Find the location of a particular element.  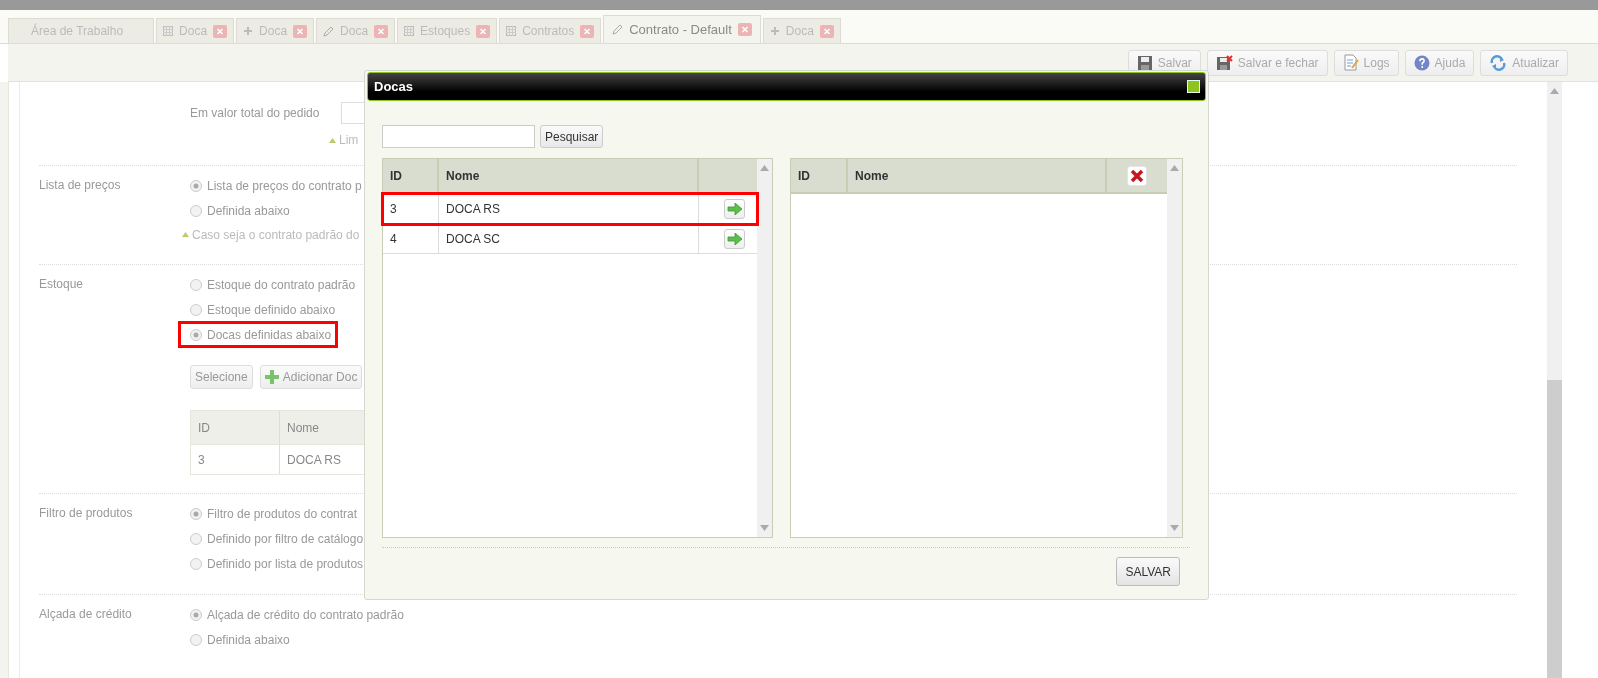

table-row: 3 DOCA RS is located at coordinates (570, 209).